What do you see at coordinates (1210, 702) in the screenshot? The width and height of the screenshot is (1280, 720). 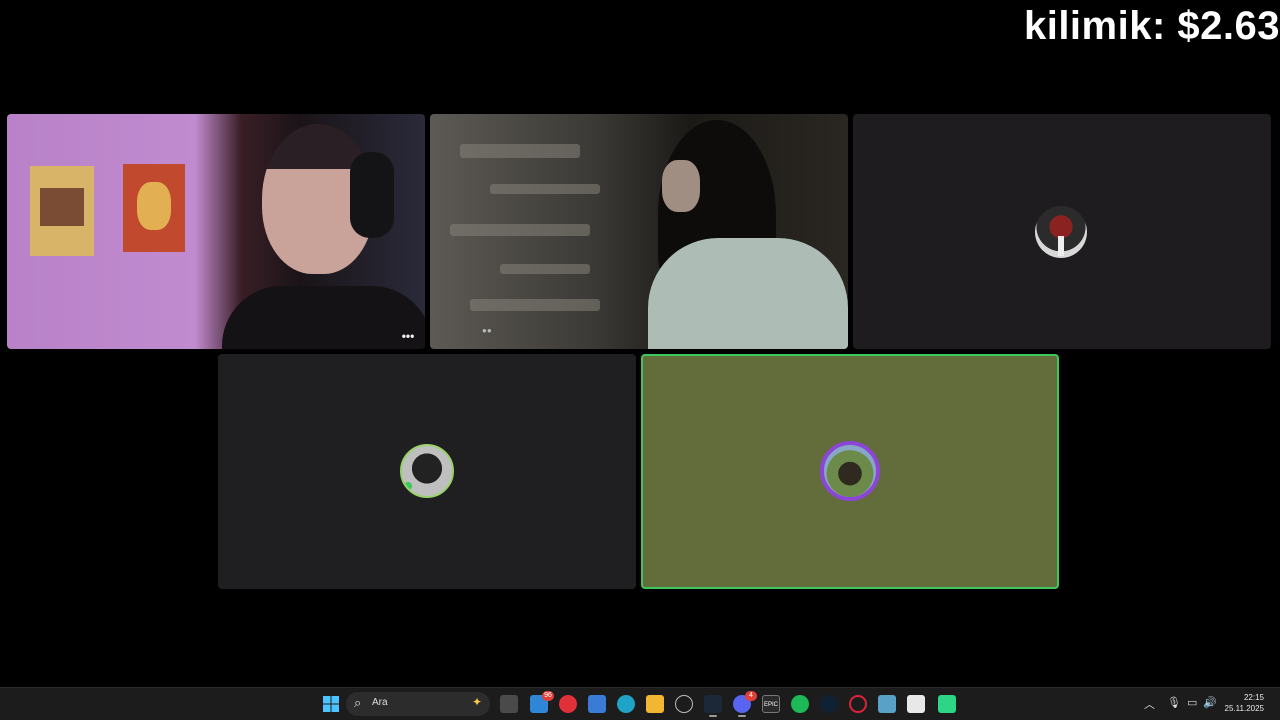 I see `volume-icon: 🔊` at bounding box center [1210, 702].